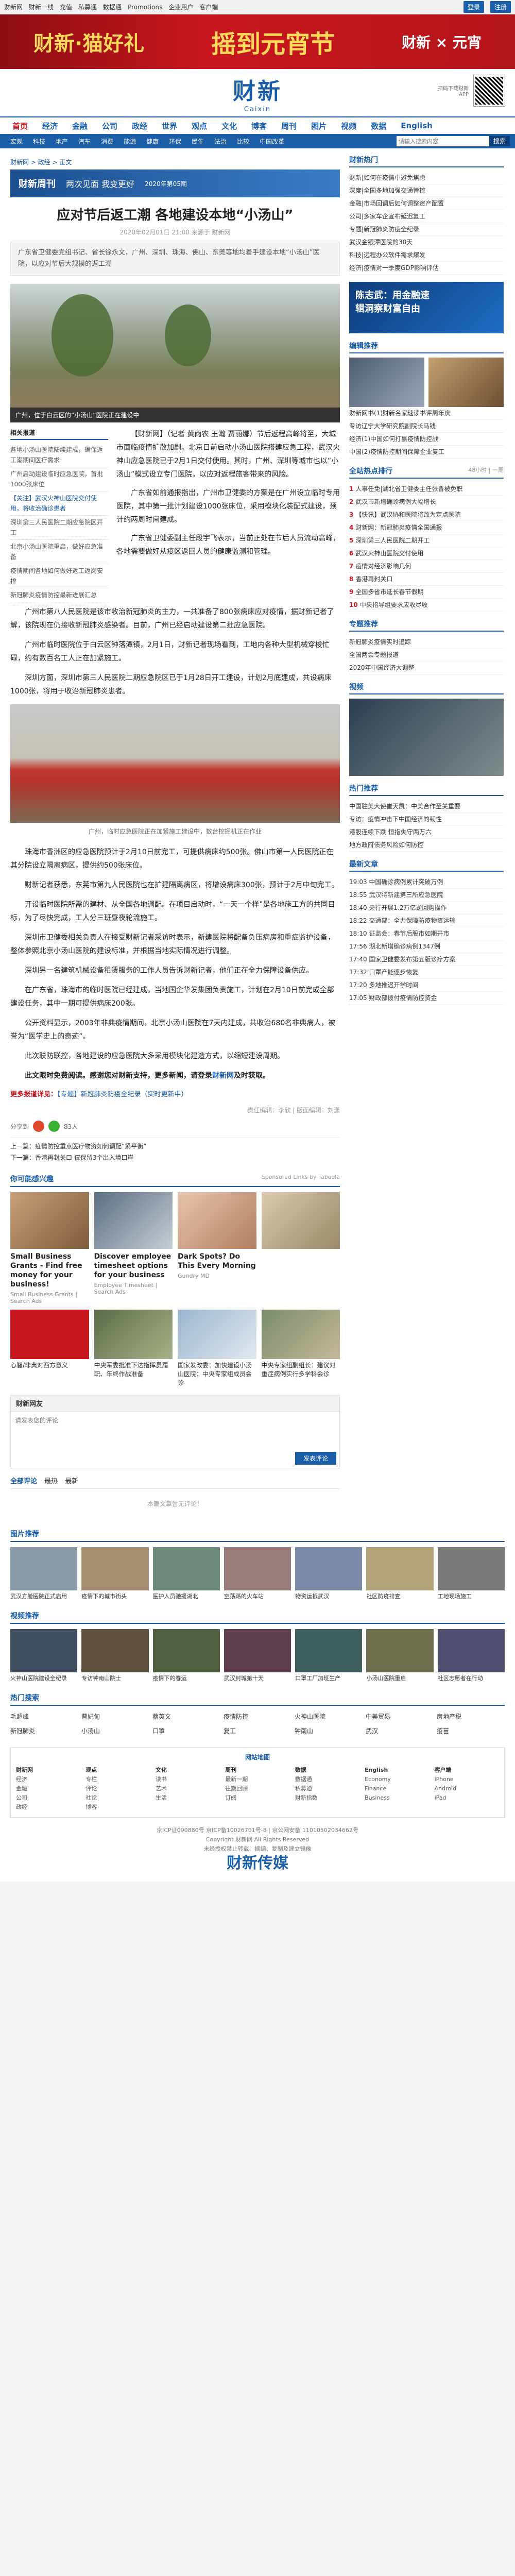 The height and width of the screenshot is (2576, 515). I want to click on related-item: 广州启动建设临时应急医院，首批1000张床位, so click(59, 479).